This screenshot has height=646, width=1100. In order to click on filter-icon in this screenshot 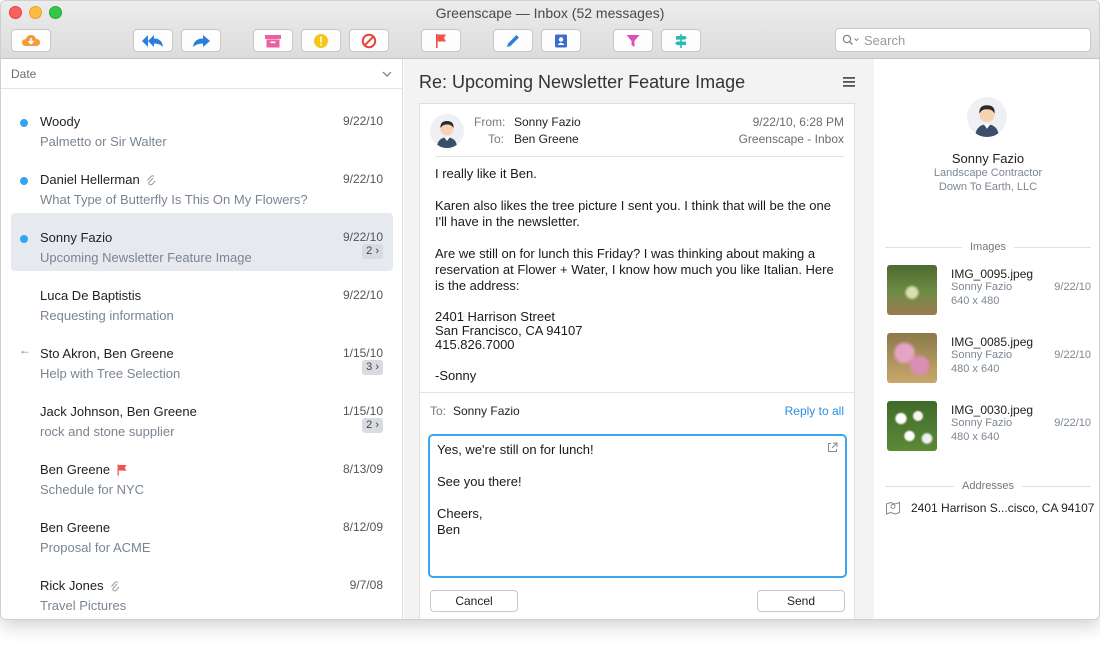, I will do `click(633, 40)`.